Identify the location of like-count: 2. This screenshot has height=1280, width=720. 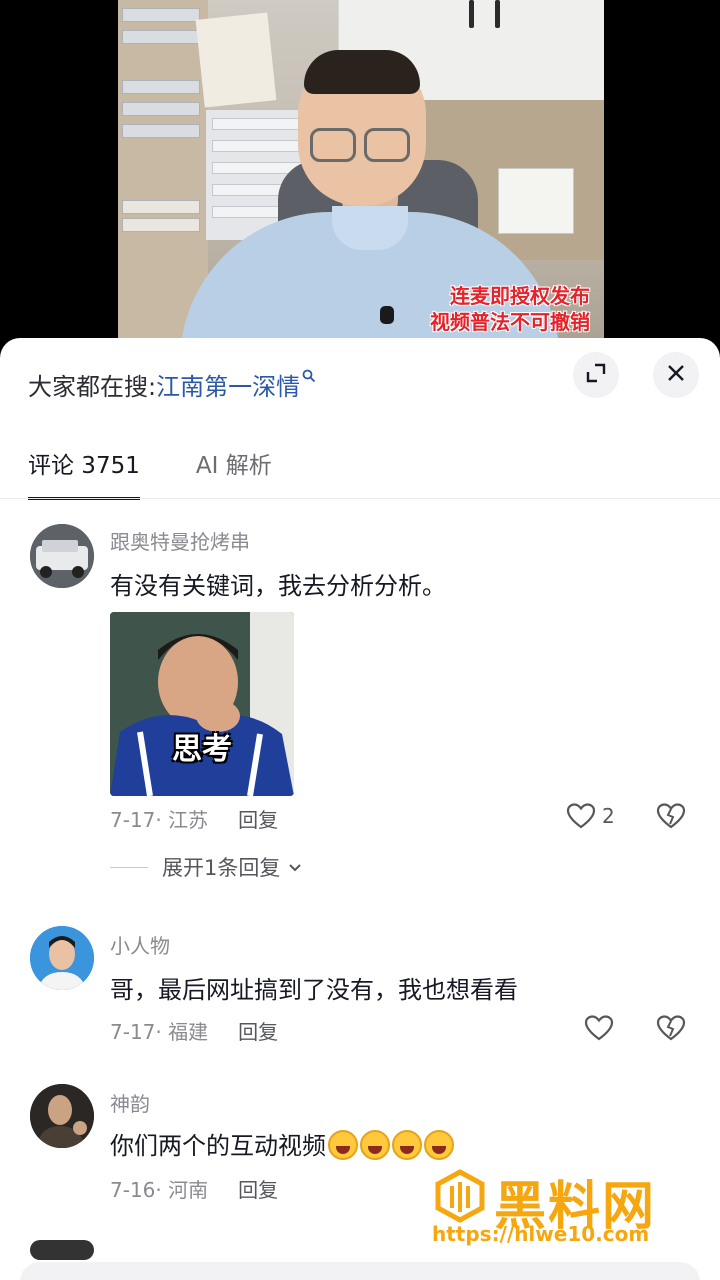
(608, 816).